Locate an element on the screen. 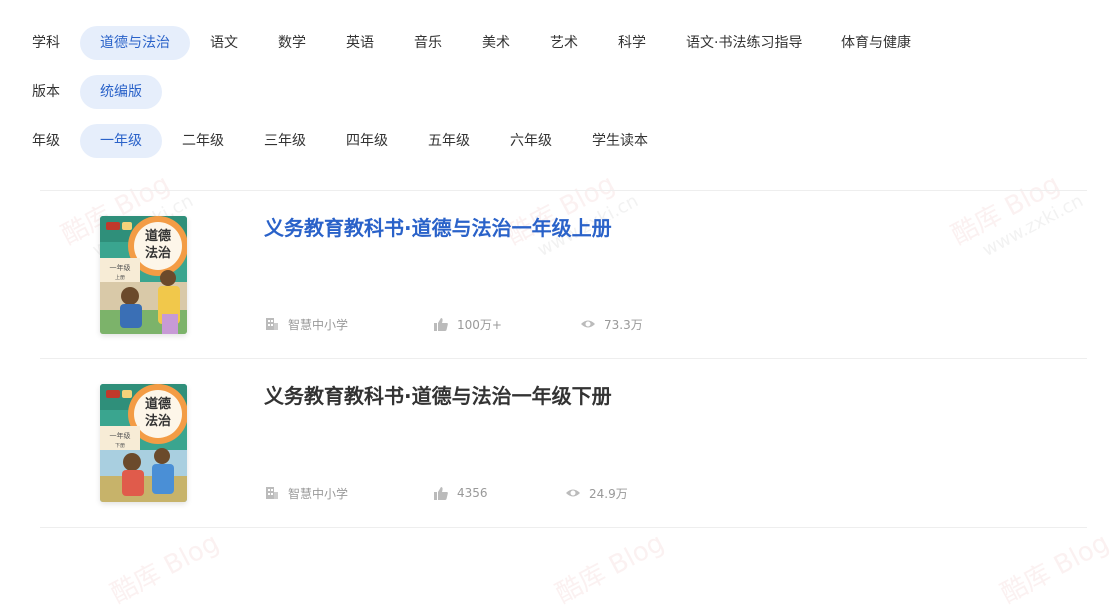 This screenshot has width=1115, height=610. subject-chip-kexue: 科学 is located at coordinates (632, 43).